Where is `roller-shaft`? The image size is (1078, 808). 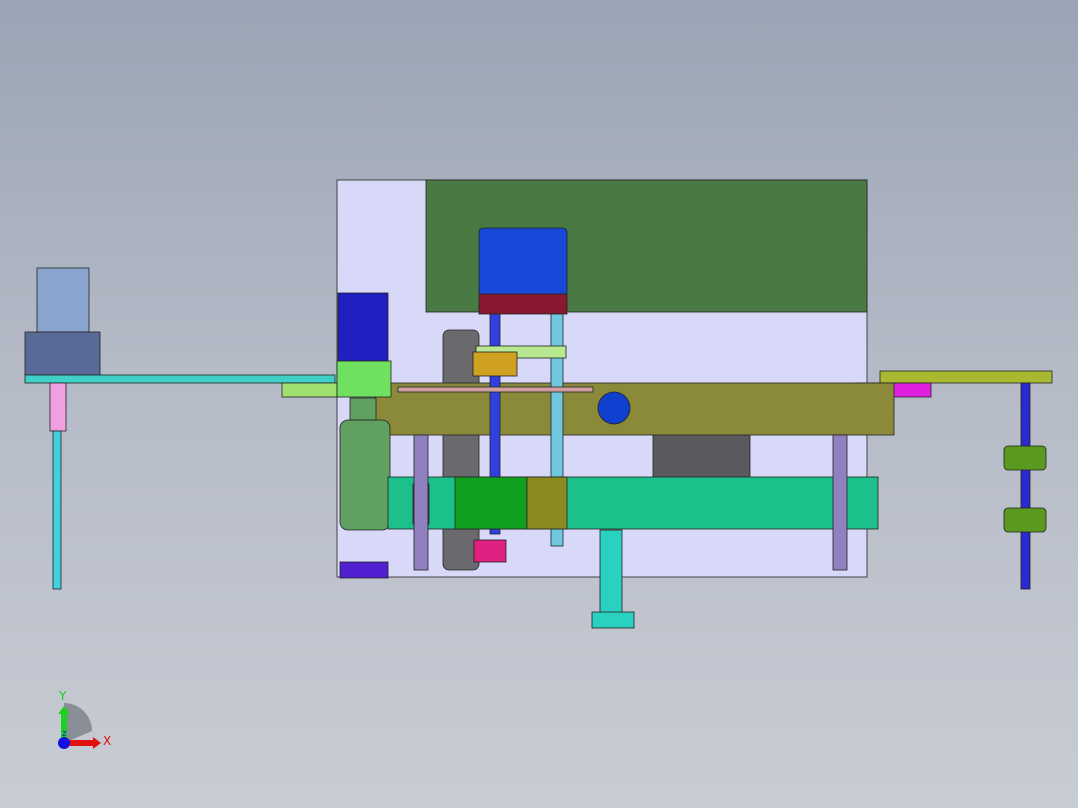 roller-shaft is located at coordinates (363, 409).